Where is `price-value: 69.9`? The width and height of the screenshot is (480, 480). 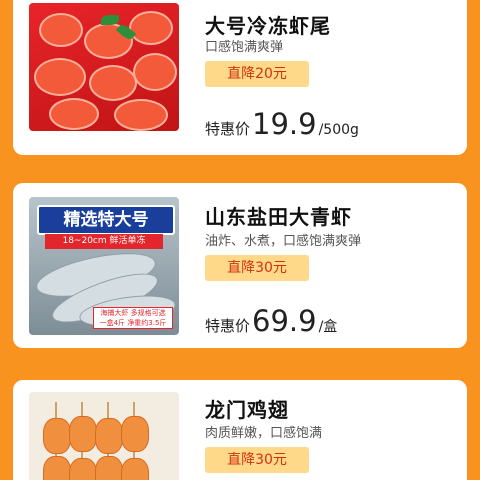 price-value: 69.9 is located at coordinates (284, 321).